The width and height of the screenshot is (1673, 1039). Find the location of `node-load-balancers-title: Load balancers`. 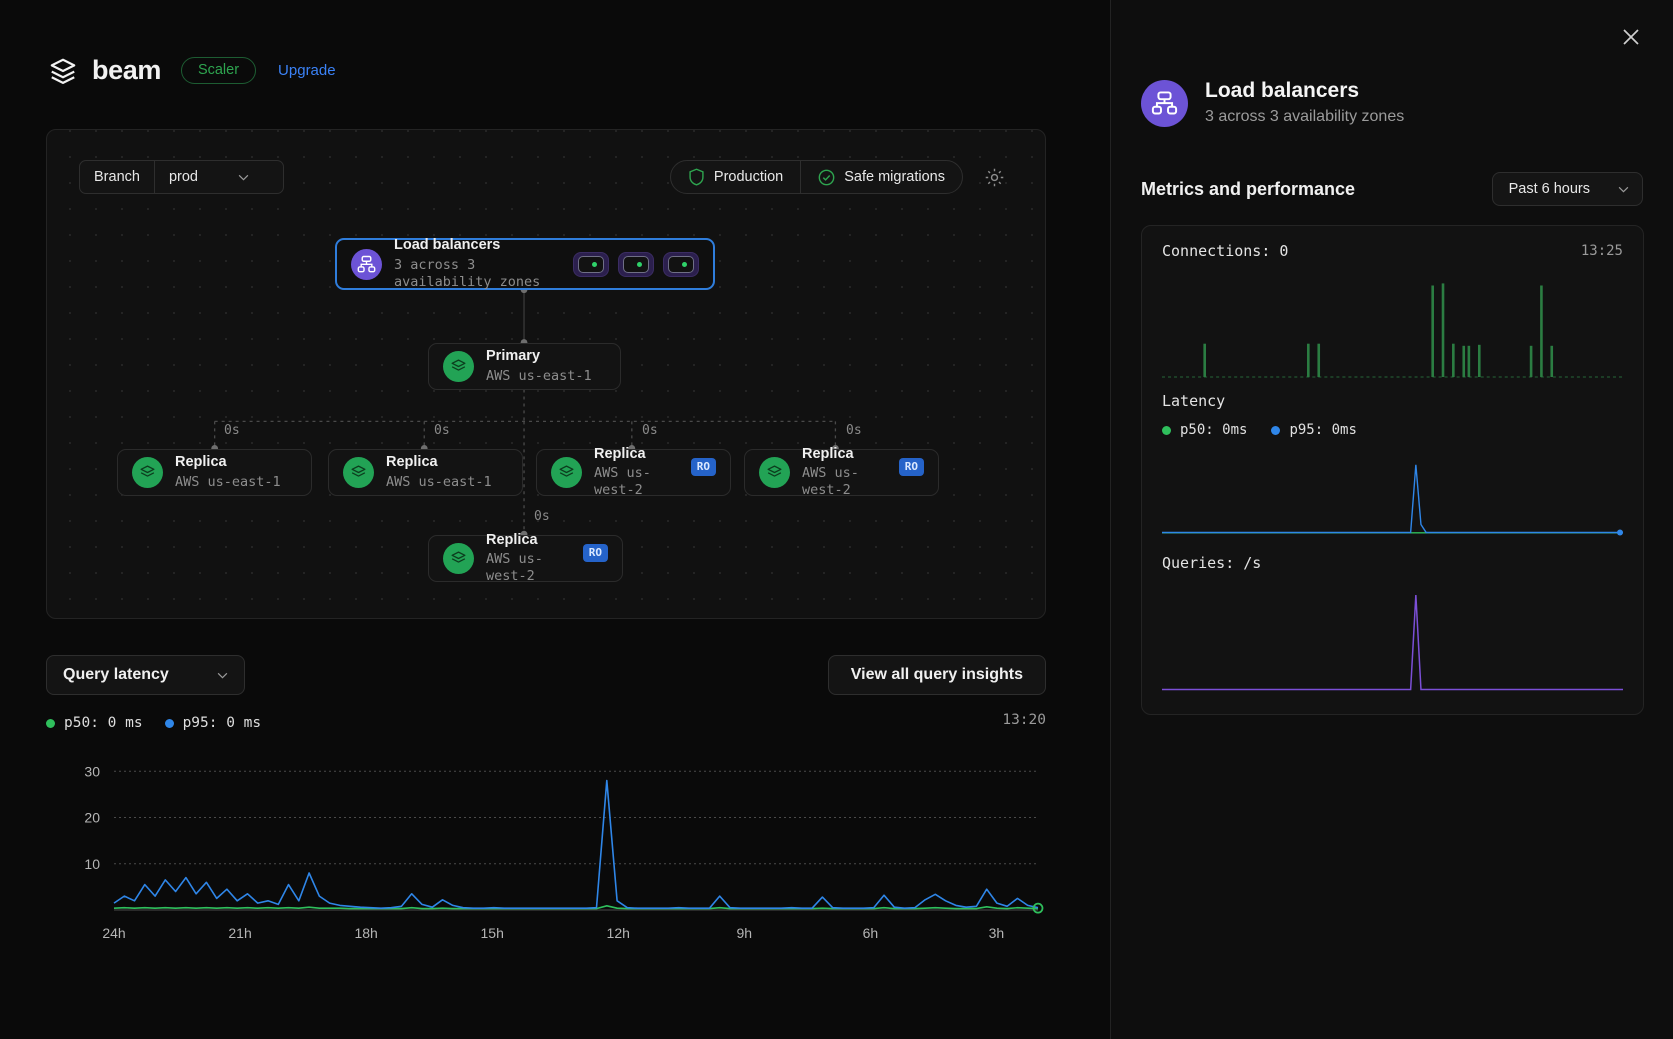

node-load-balancers-title: Load balancers is located at coordinates (447, 245).